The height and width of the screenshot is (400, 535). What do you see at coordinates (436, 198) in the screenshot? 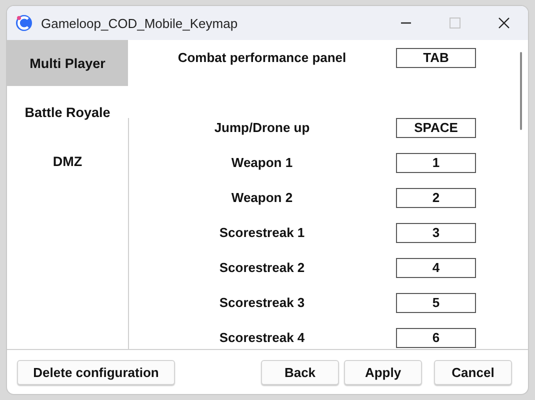
I see `key-field: 2` at bounding box center [436, 198].